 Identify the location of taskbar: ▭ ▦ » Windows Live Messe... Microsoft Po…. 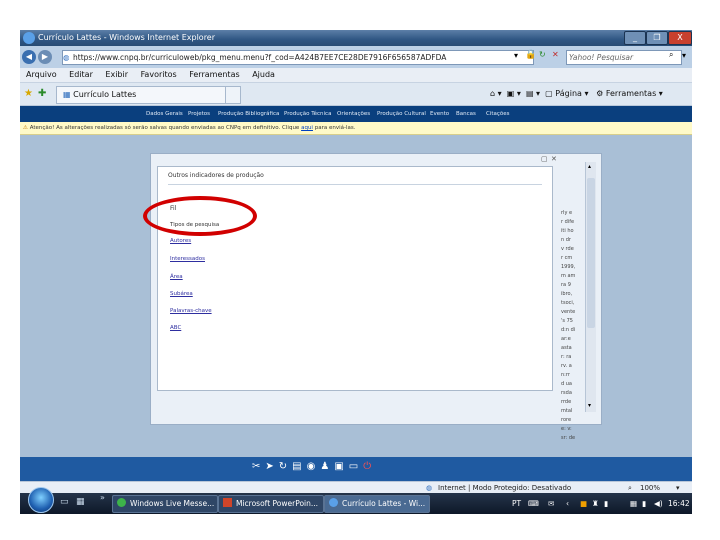
(356, 500).